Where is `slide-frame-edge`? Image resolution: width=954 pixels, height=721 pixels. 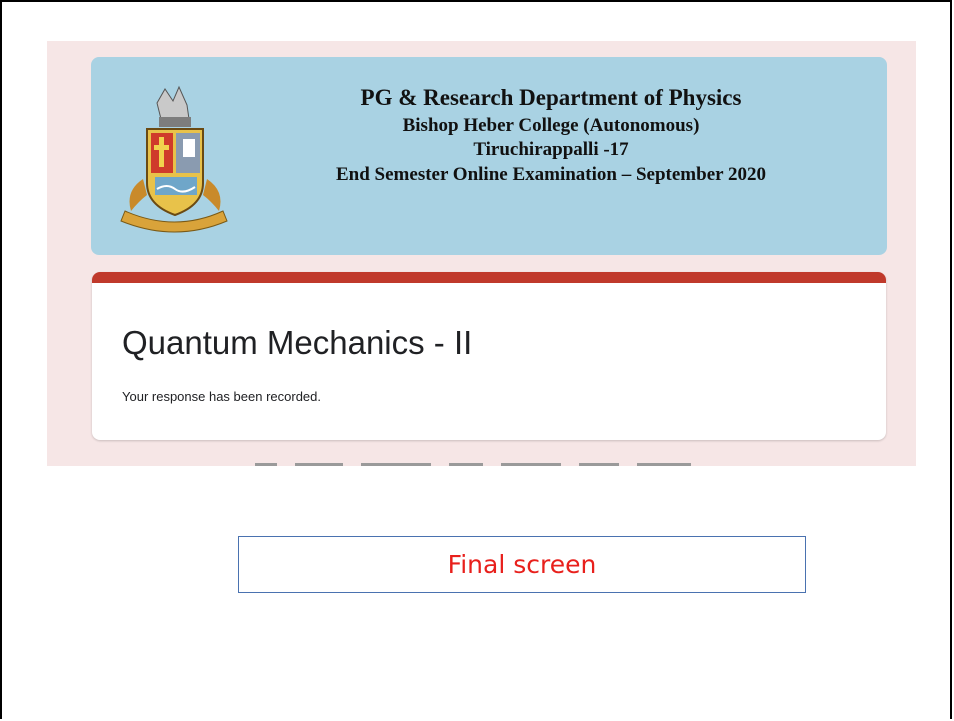 slide-frame-edge is located at coordinates (951, 359).